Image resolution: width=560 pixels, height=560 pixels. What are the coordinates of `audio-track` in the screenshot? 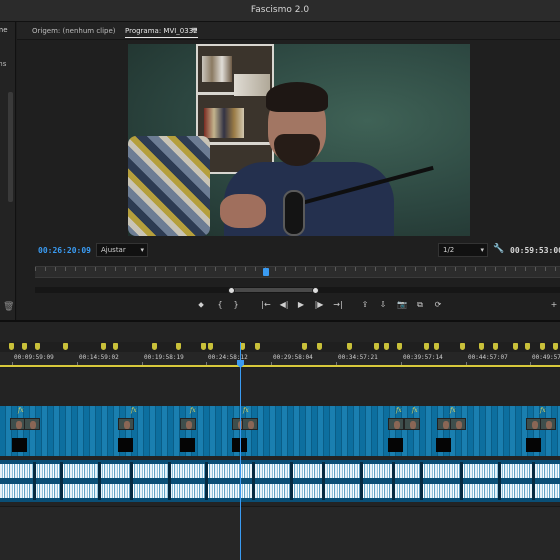 It's located at (280, 481).